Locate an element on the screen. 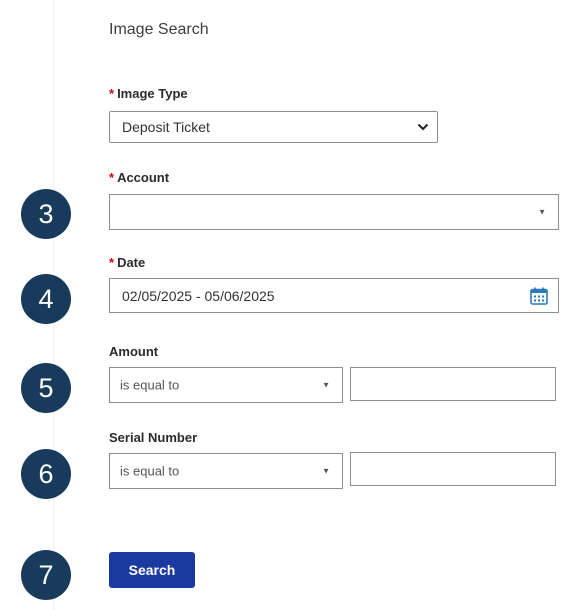 Image resolution: width=580 pixels, height=610 pixels. serial-operator-value: is equal to is located at coordinates (150, 471).